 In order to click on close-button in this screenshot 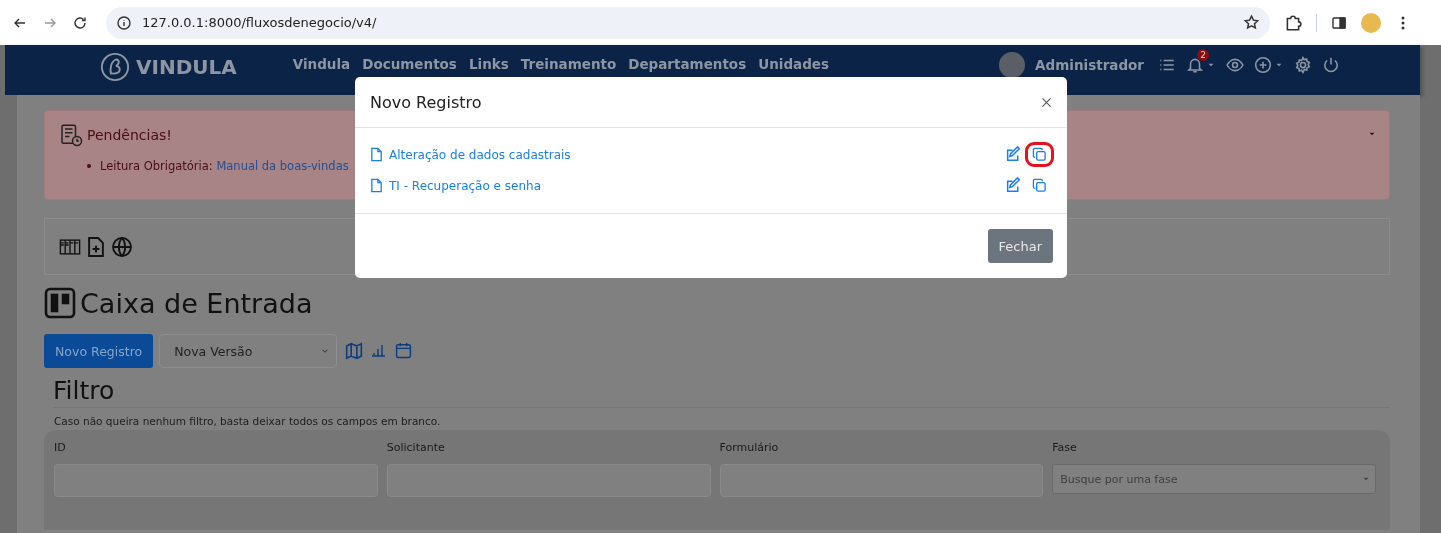, I will do `click(1046, 102)`.